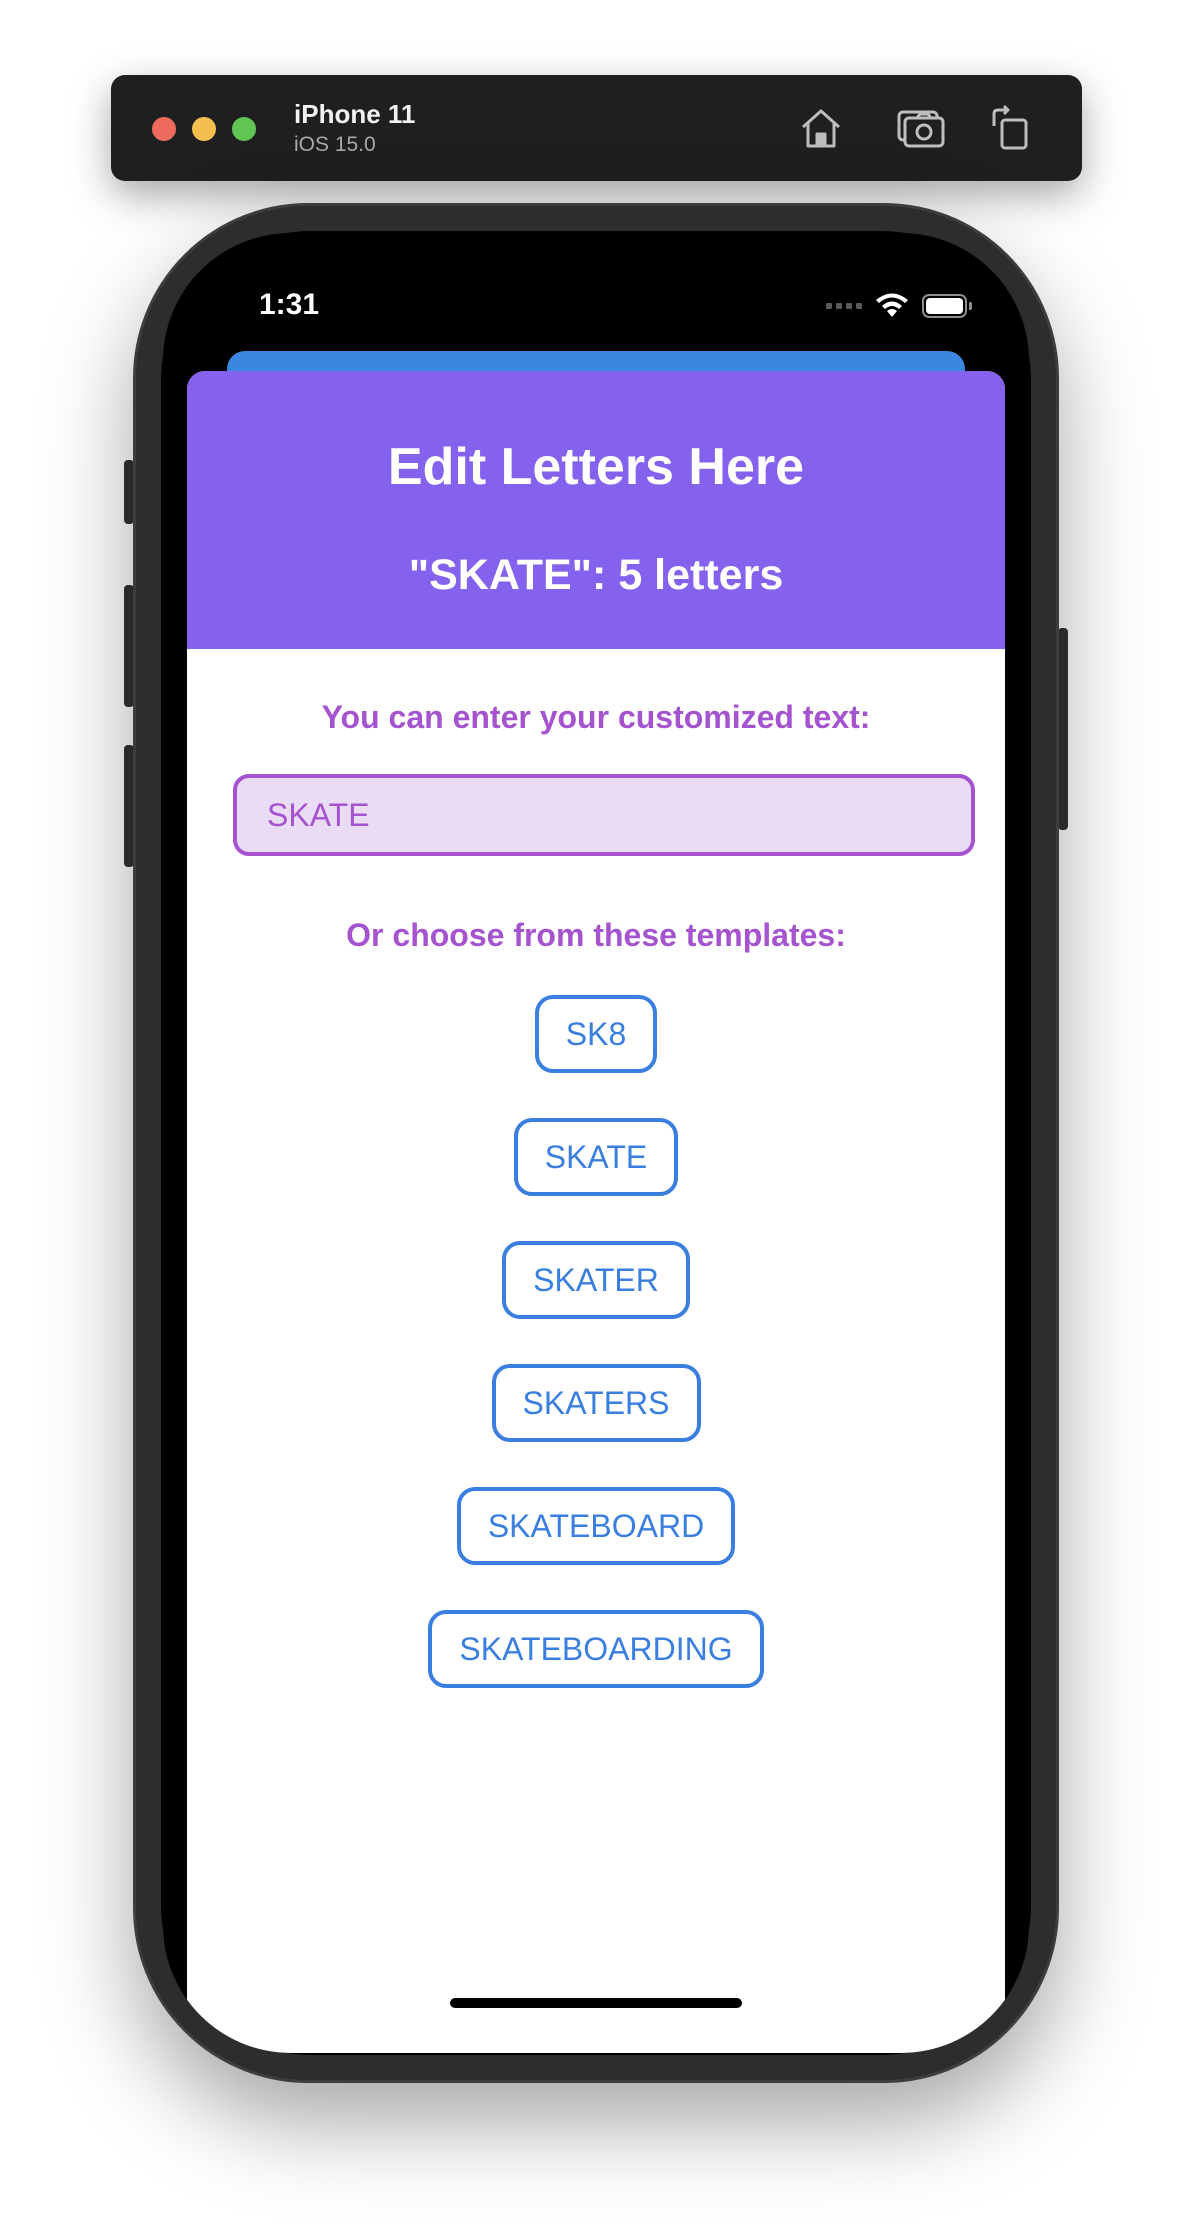  What do you see at coordinates (335, 144) in the screenshot?
I see `device-os-version: iOS 15.0` at bounding box center [335, 144].